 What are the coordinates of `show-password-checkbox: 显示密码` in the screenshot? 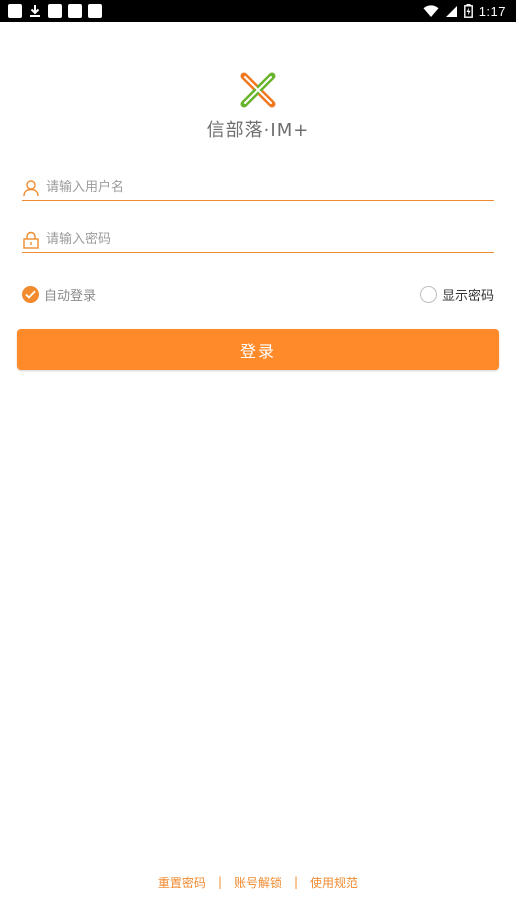 It's located at (456, 294).